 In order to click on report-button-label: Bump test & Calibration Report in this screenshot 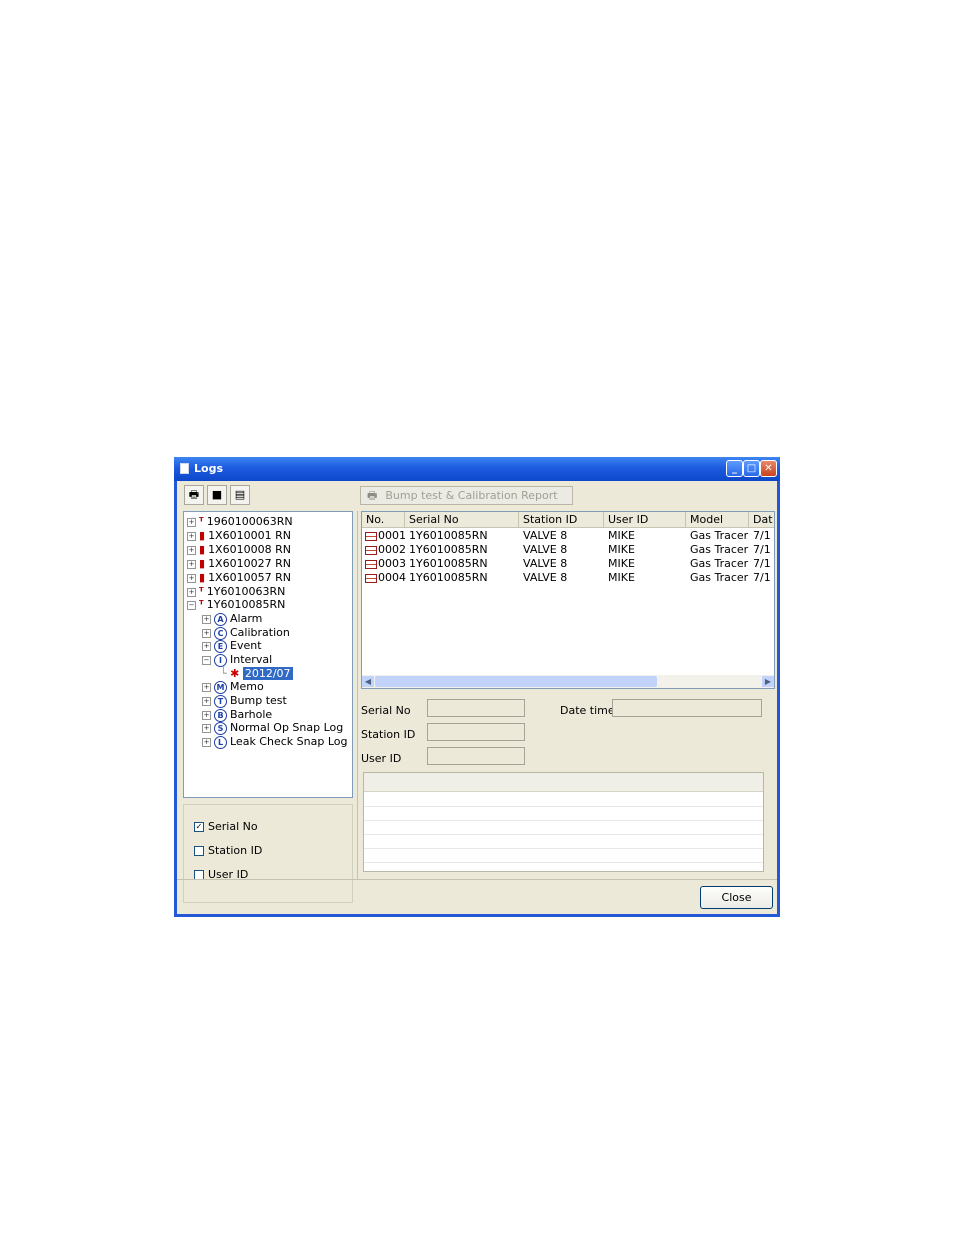, I will do `click(471, 495)`.